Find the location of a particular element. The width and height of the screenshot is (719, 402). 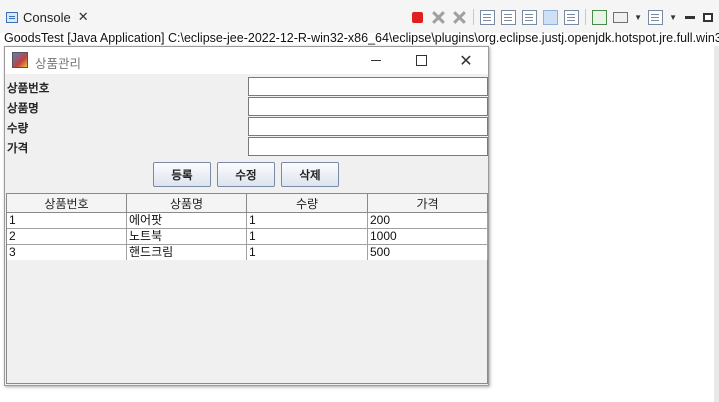

column-header: 상품번호 is located at coordinates (67, 203).